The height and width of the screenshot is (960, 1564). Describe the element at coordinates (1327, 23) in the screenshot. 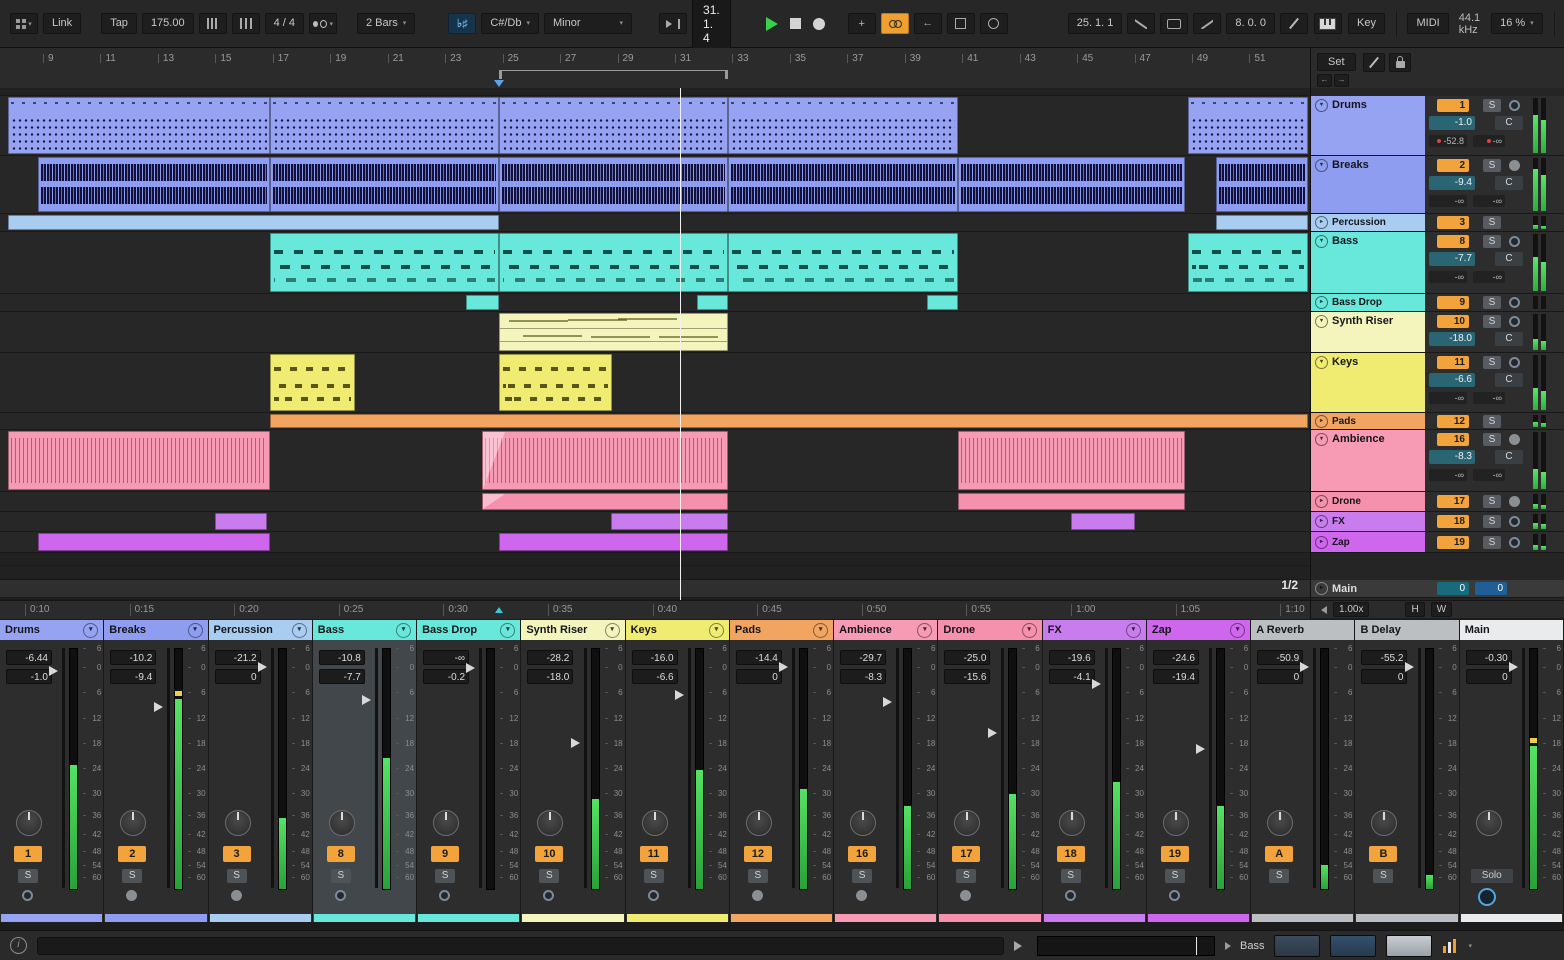

I see `computer-midi-keyboard-icon` at that location.